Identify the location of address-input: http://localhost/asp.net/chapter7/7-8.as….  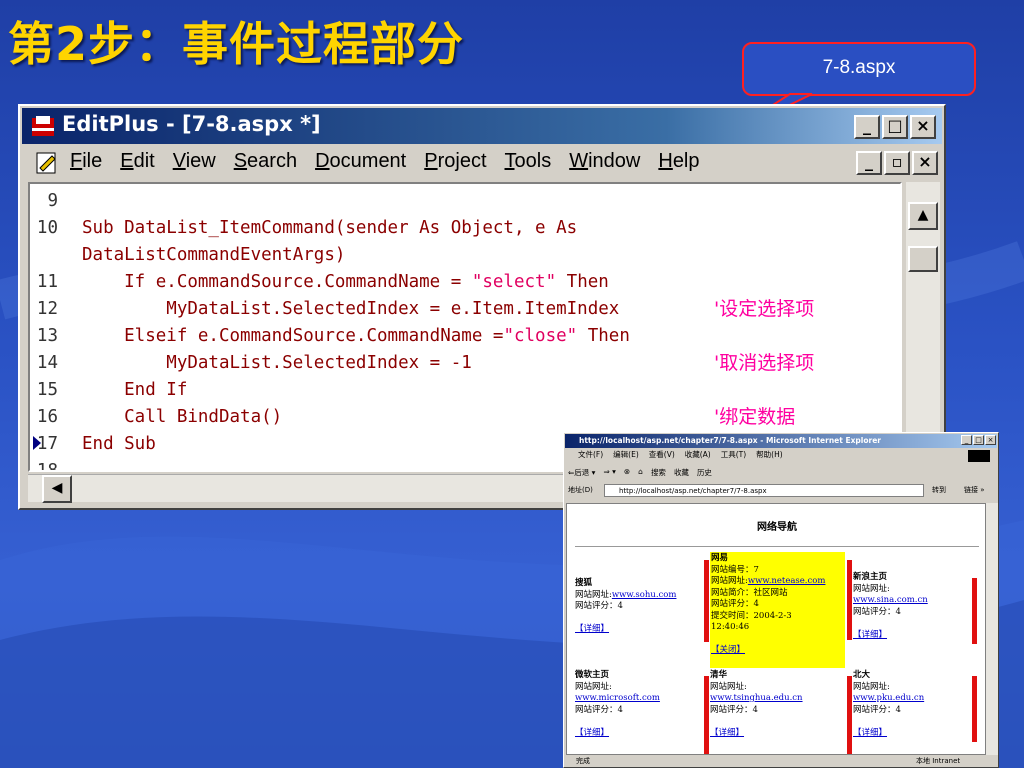
(764, 490).